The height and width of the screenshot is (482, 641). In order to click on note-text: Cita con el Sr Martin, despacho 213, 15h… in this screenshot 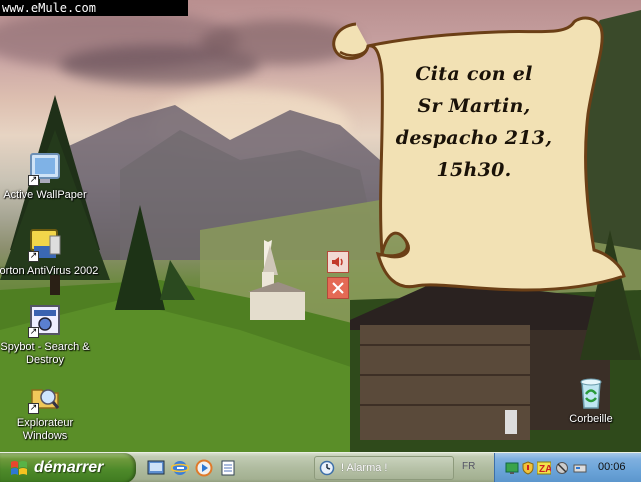, I will do `click(474, 122)`.